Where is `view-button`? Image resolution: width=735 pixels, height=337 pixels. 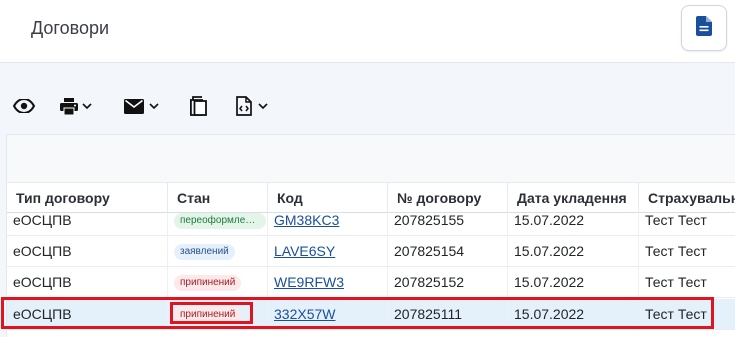
view-button is located at coordinates (24, 106).